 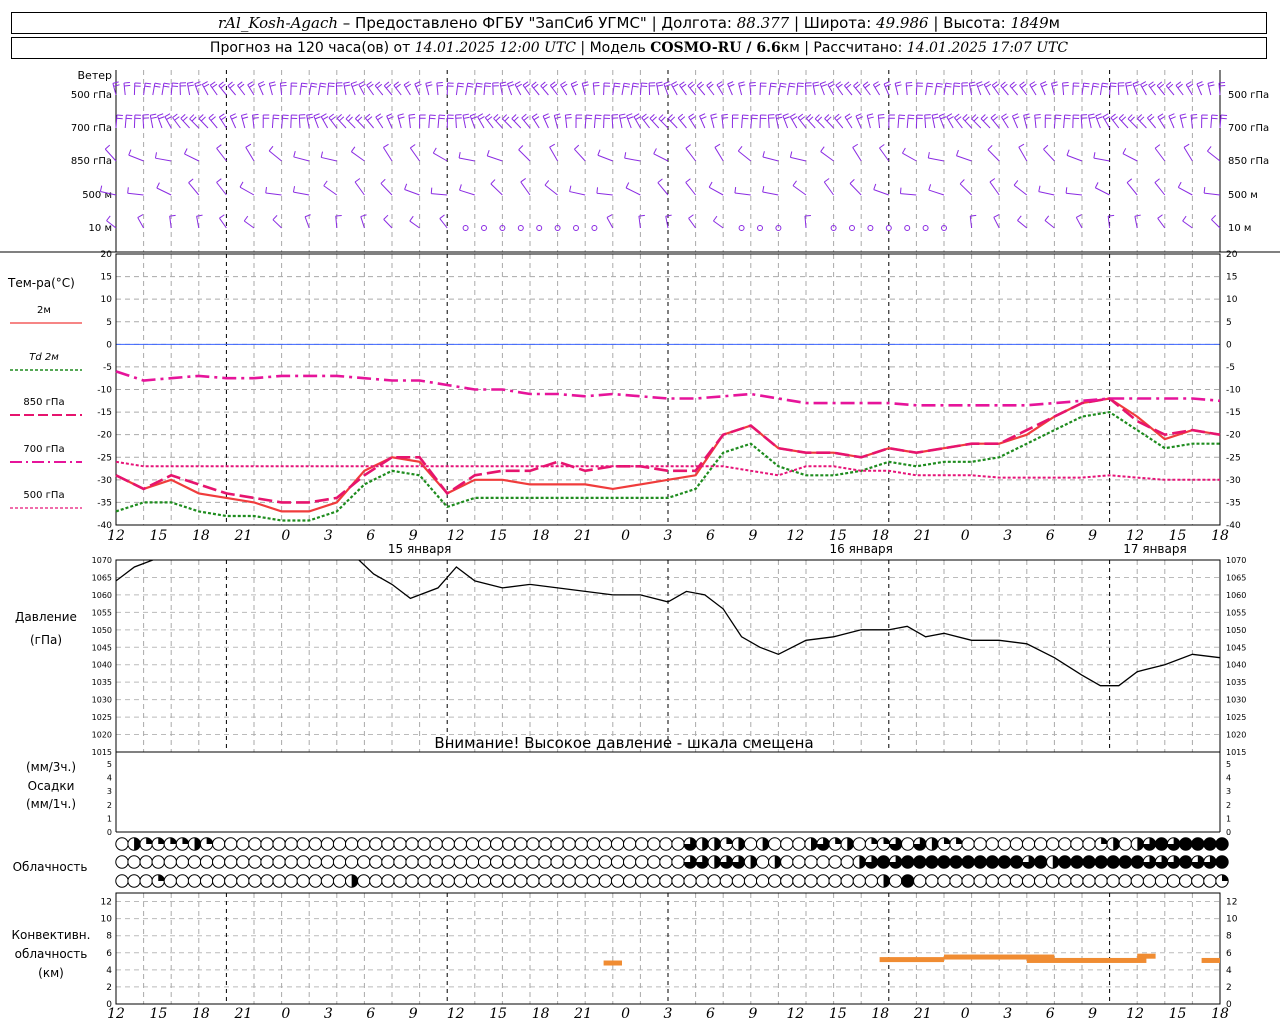 What do you see at coordinates (109, 805) in the screenshot?
I see `precip-tick-left: 2` at bounding box center [109, 805].